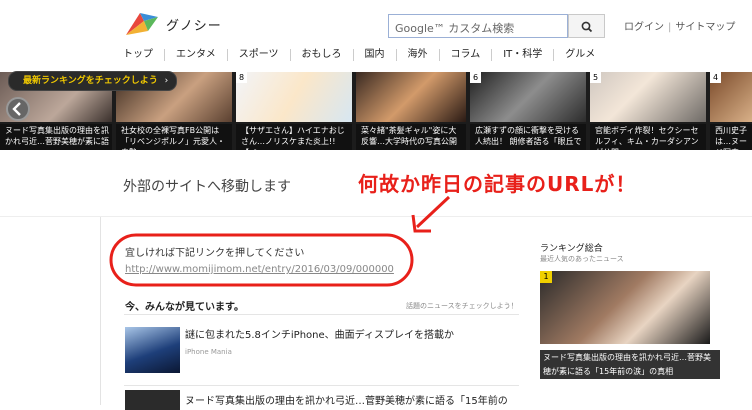  I want to click on nav-it-science: IT・科学, so click(523, 55).